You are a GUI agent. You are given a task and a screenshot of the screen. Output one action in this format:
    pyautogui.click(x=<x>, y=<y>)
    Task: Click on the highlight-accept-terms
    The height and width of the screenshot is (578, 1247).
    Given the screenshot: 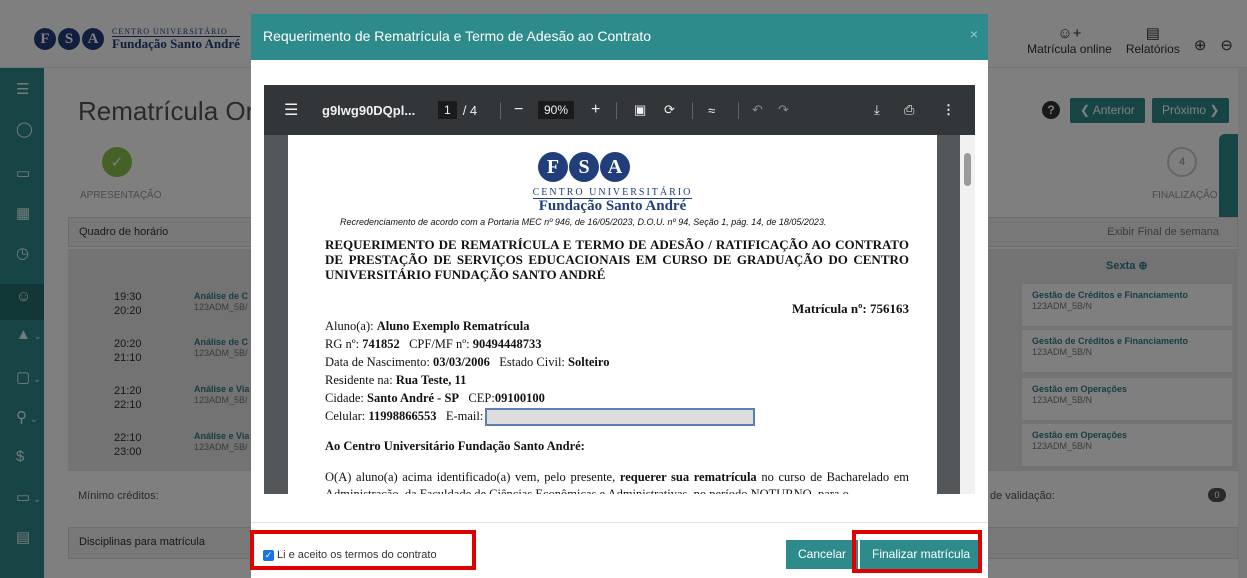 What is the action you would take?
    pyautogui.click(x=363, y=550)
    